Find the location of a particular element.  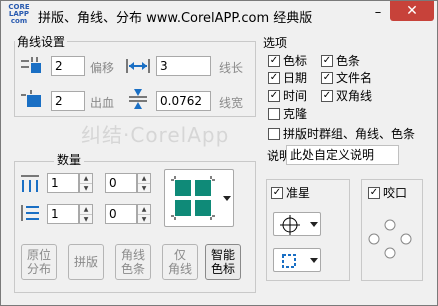

checkbox-time: ✓ 时间 is located at coordinates (287, 95).